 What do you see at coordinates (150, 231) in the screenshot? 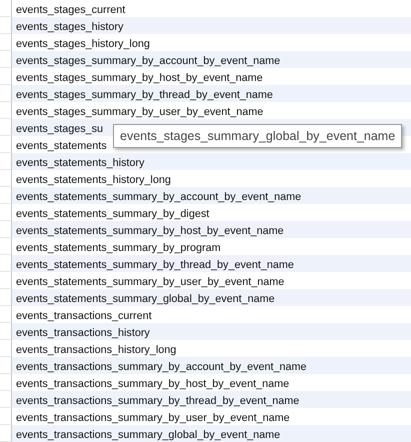
I see `table-cell-text: events_statements_summary_by_host_by_event_name` at bounding box center [150, 231].